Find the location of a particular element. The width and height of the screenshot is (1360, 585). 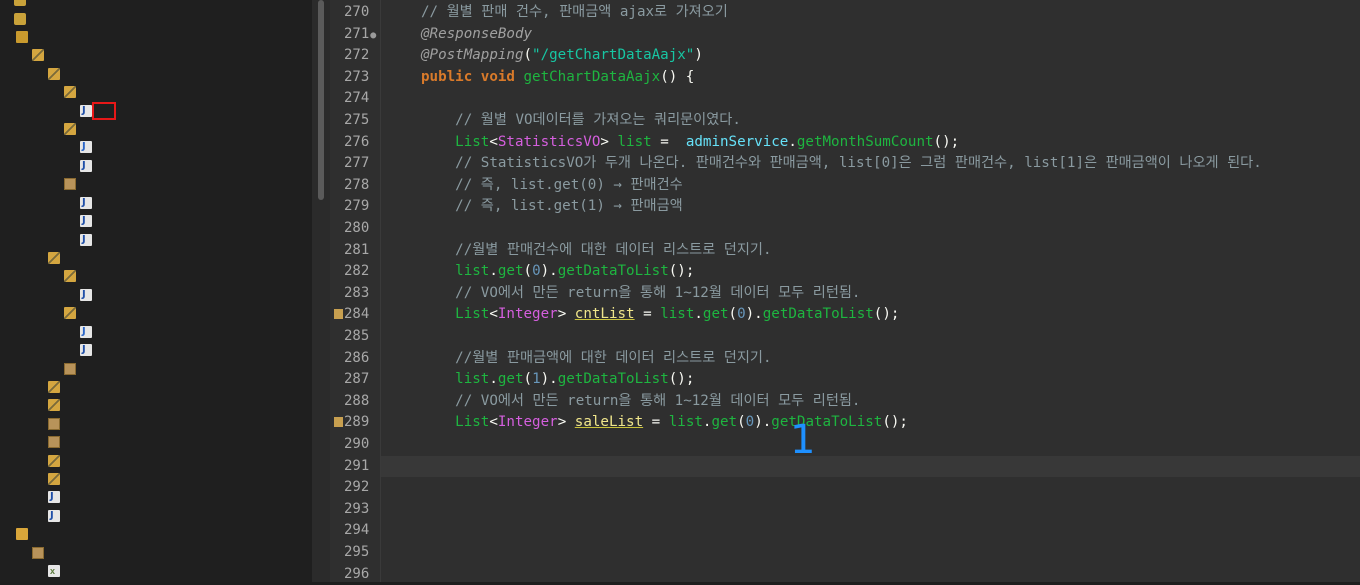

code-line: @ResponseBody is located at coordinates (476, 35).